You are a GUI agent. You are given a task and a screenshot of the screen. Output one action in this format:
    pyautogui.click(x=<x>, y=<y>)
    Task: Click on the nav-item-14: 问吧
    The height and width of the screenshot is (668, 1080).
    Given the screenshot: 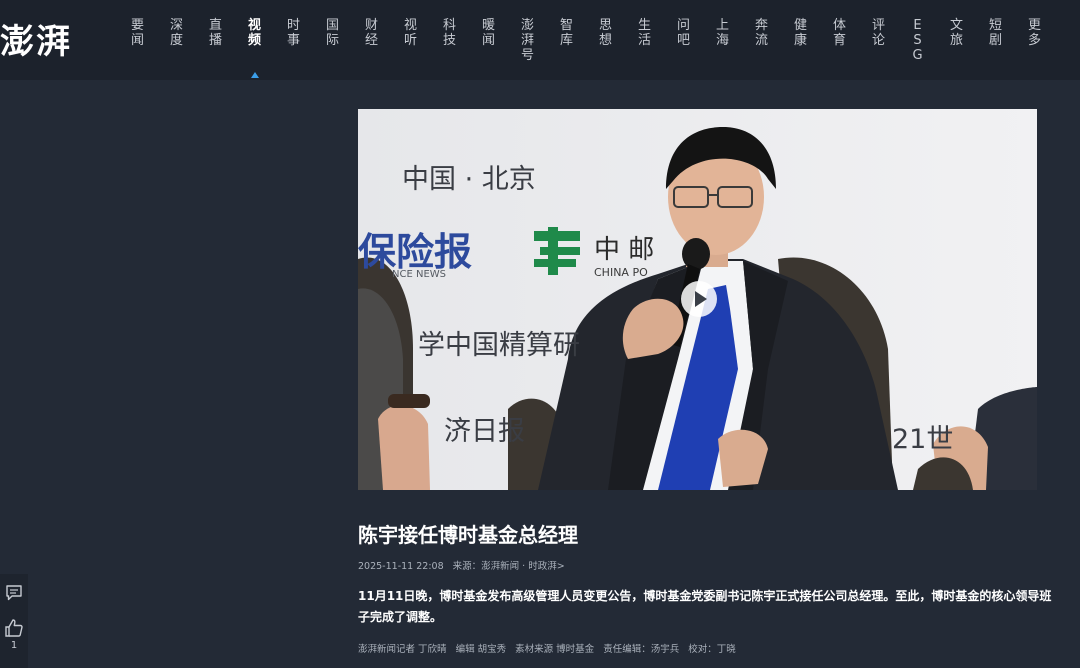 What is the action you would take?
    pyautogui.click(x=683, y=40)
    